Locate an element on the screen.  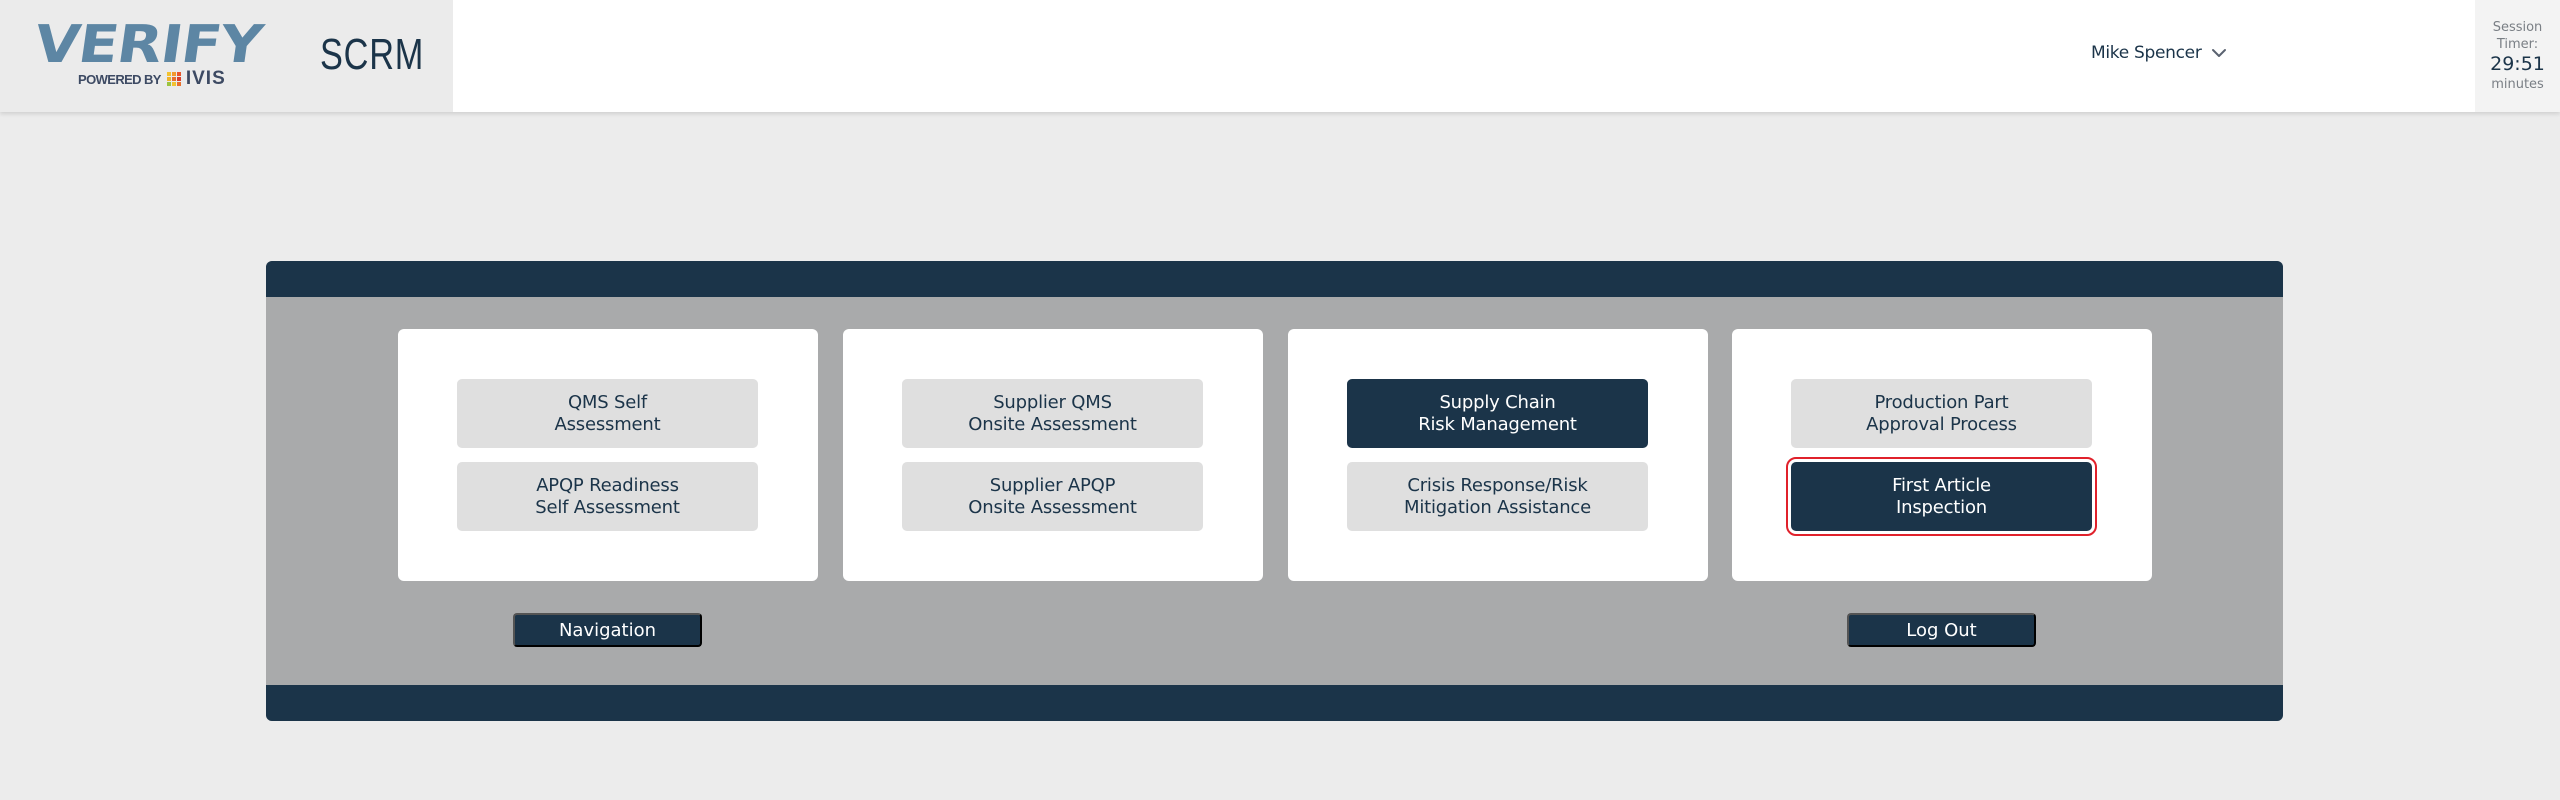
session-timer-value: 29:51 is located at coordinates (2517, 64).